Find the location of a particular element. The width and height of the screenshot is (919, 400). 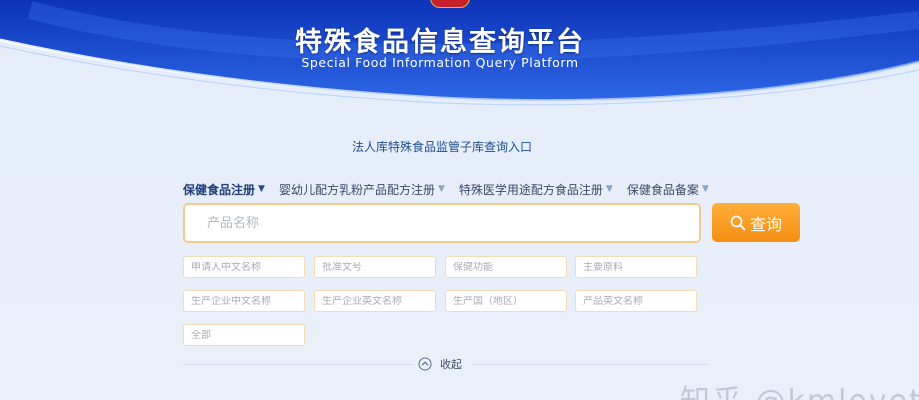

search-button: 查询 is located at coordinates (756, 222).